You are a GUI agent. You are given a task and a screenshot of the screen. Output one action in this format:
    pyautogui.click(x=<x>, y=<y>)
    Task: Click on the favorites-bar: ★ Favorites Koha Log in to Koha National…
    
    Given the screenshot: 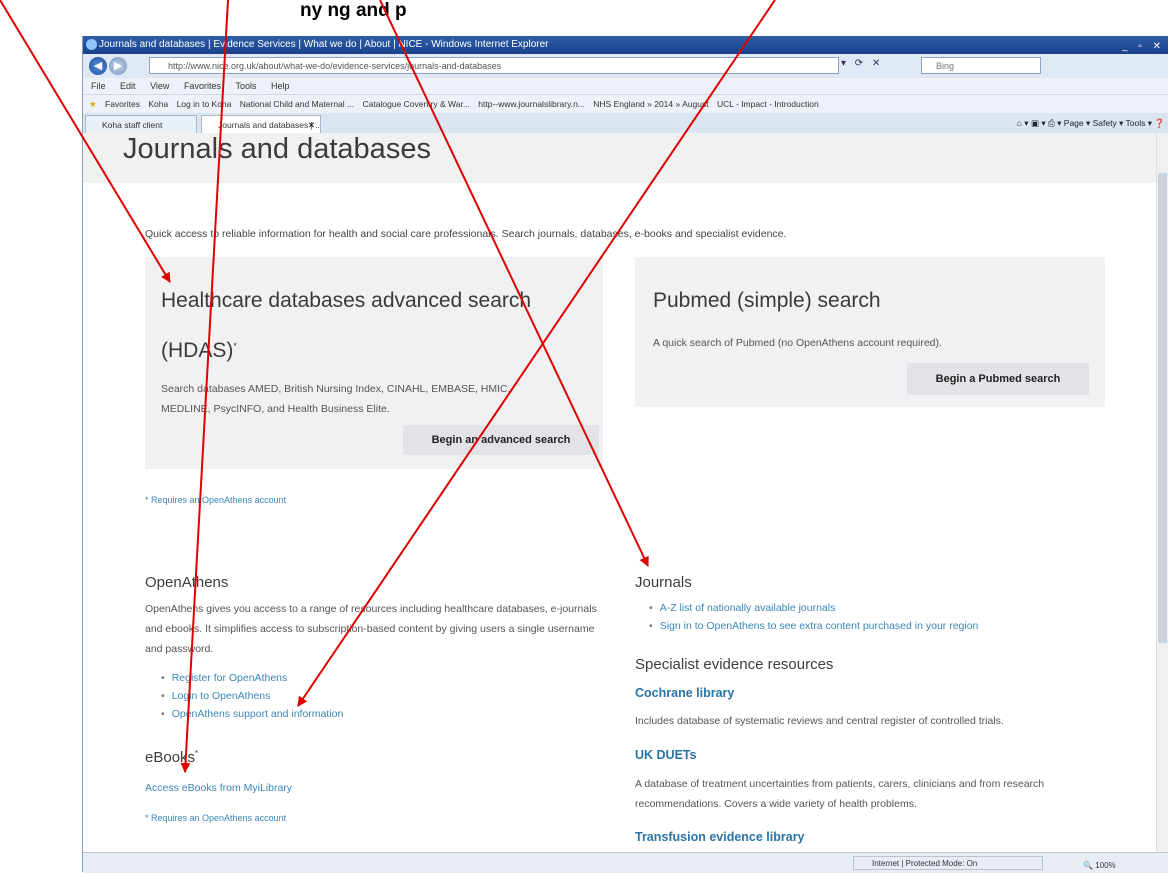 What is the action you would take?
    pyautogui.click(x=625, y=103)
    